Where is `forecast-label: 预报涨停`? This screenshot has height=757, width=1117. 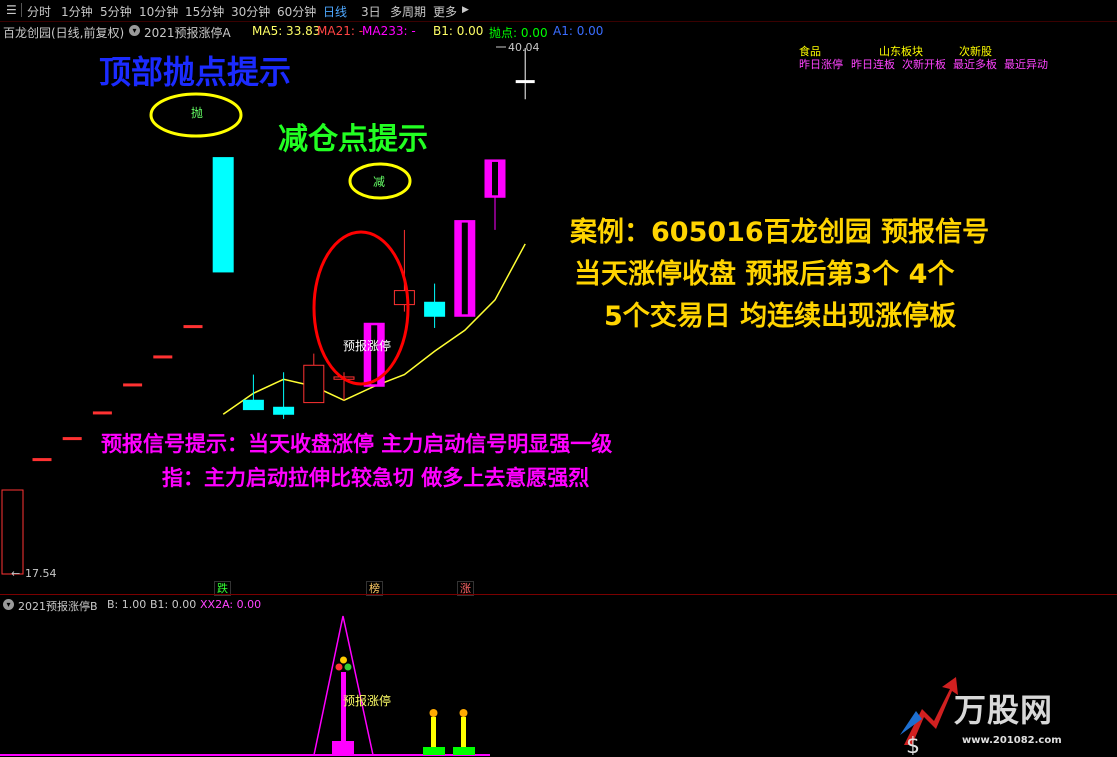 forecast-label: 预报涨停 is located at coordinates (367, 346).